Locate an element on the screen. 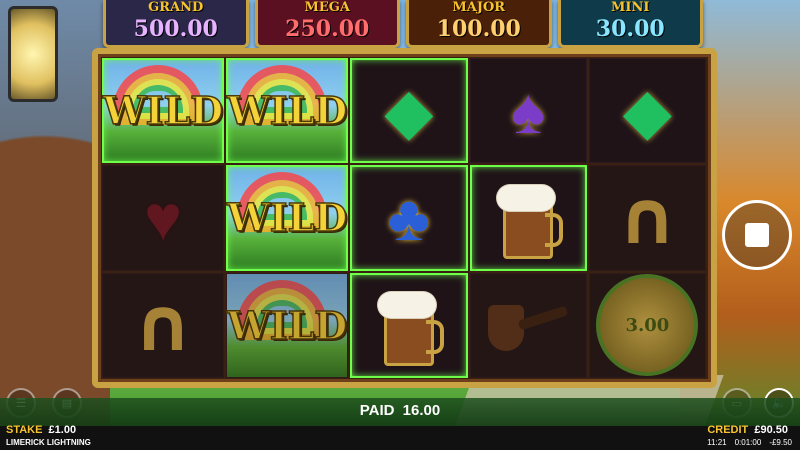 The height and width of the screenshot is (450, 800). jackpot-mini-label: MINI is located at coordinates (630, 7).